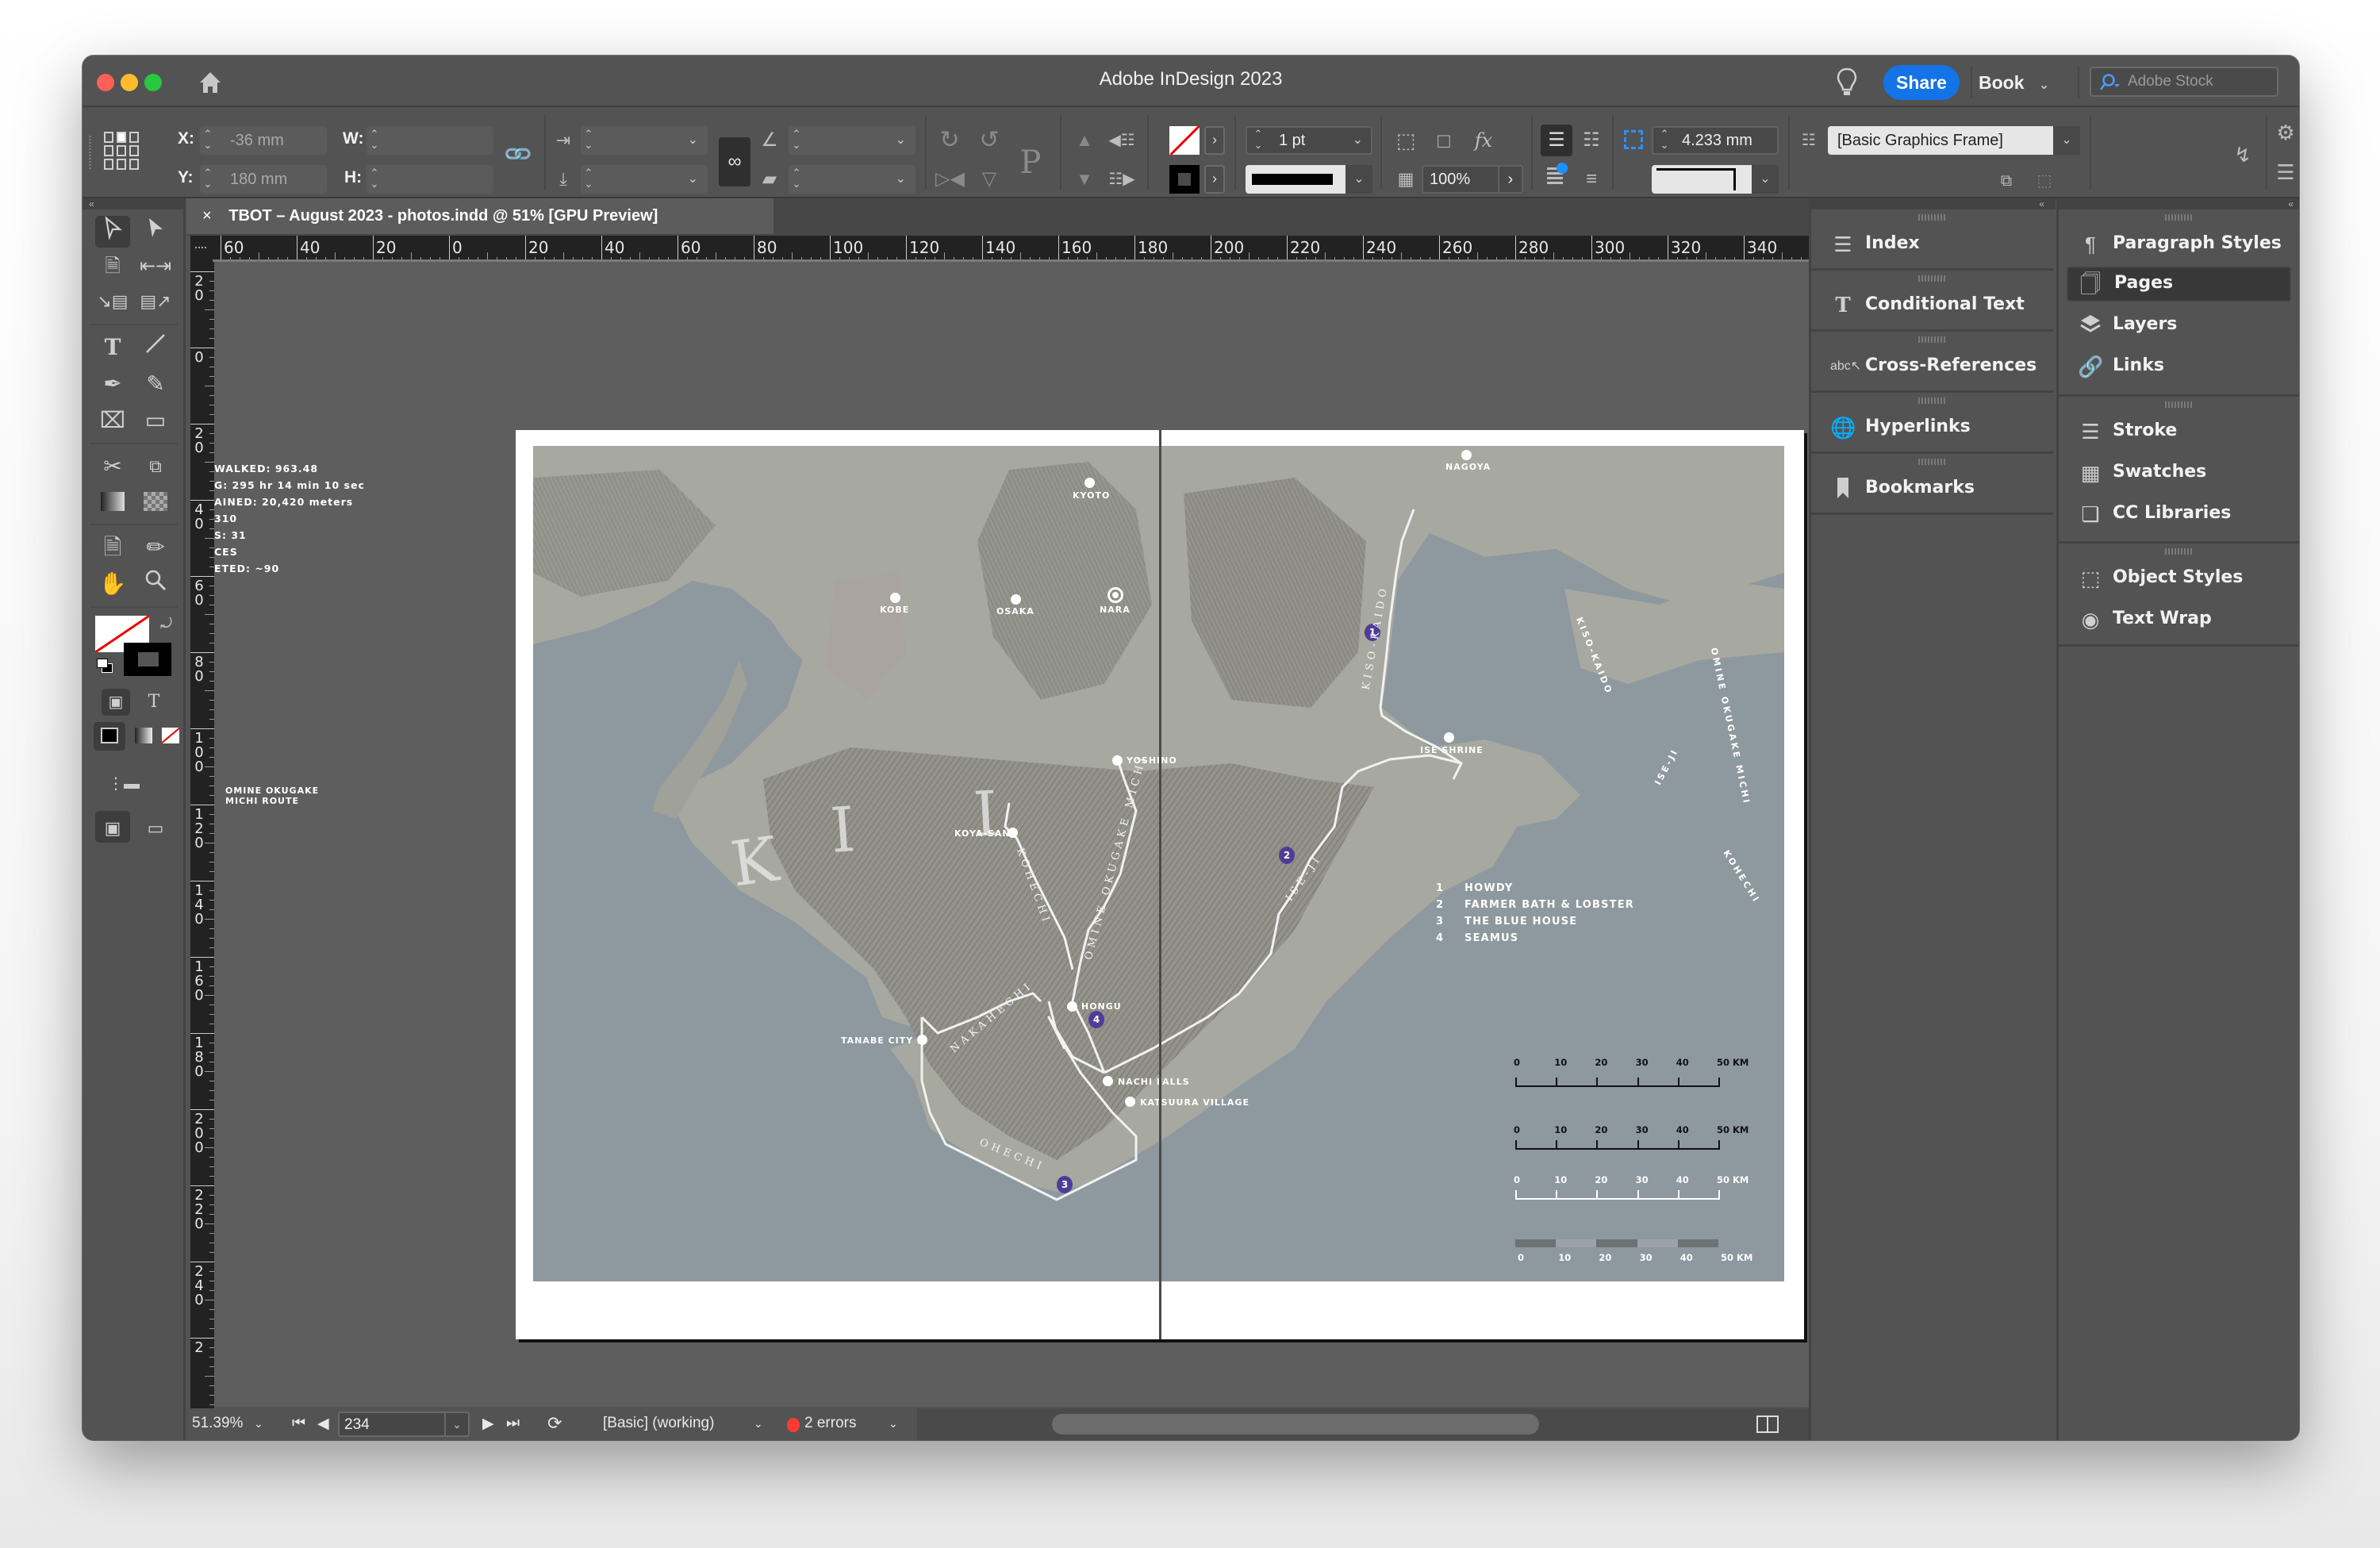 This screenshot has width=2380, height=1548. Describe the element at coordinates (112, 384) in the screenshot. I see `pen-tool: ✒` at that location.